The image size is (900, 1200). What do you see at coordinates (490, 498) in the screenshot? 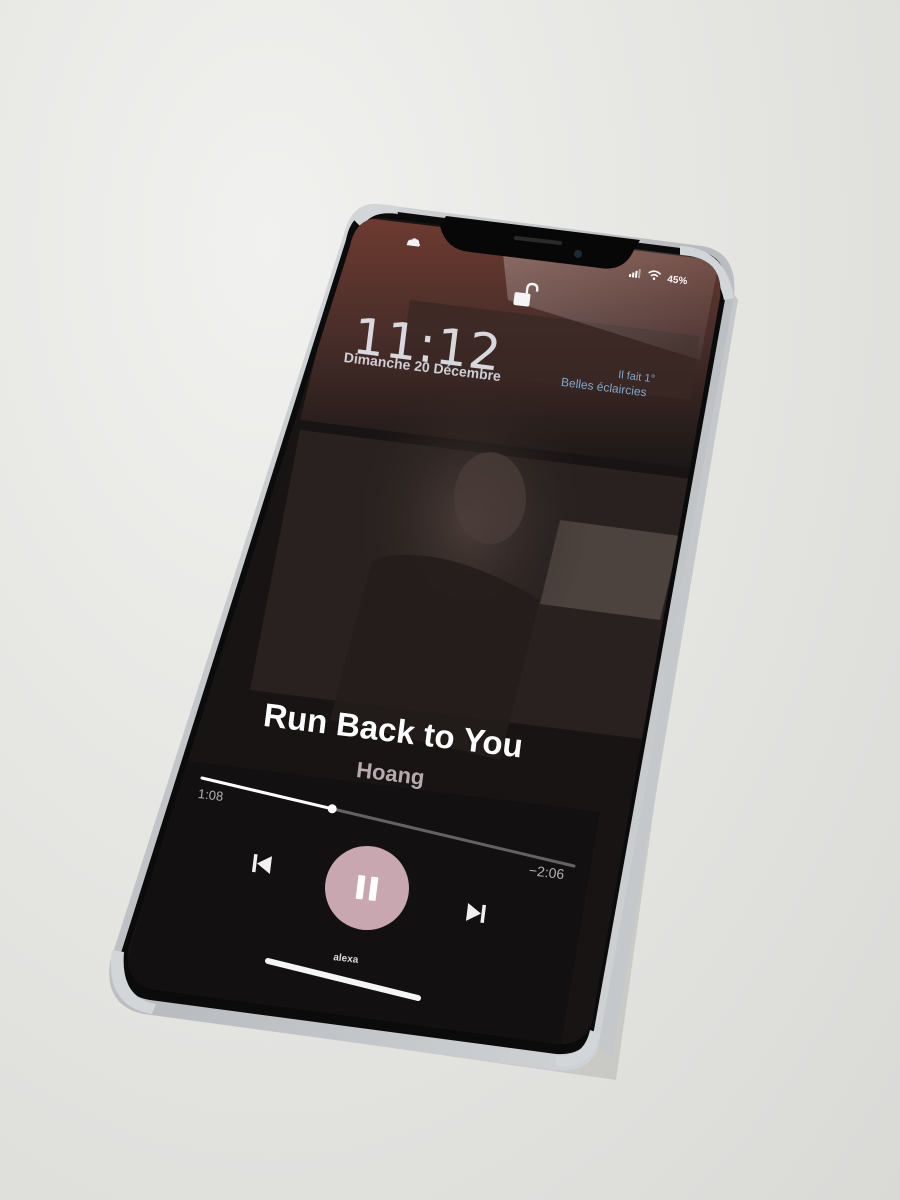
I see `wallpaper-person-head` at bounding box center [490, 498].